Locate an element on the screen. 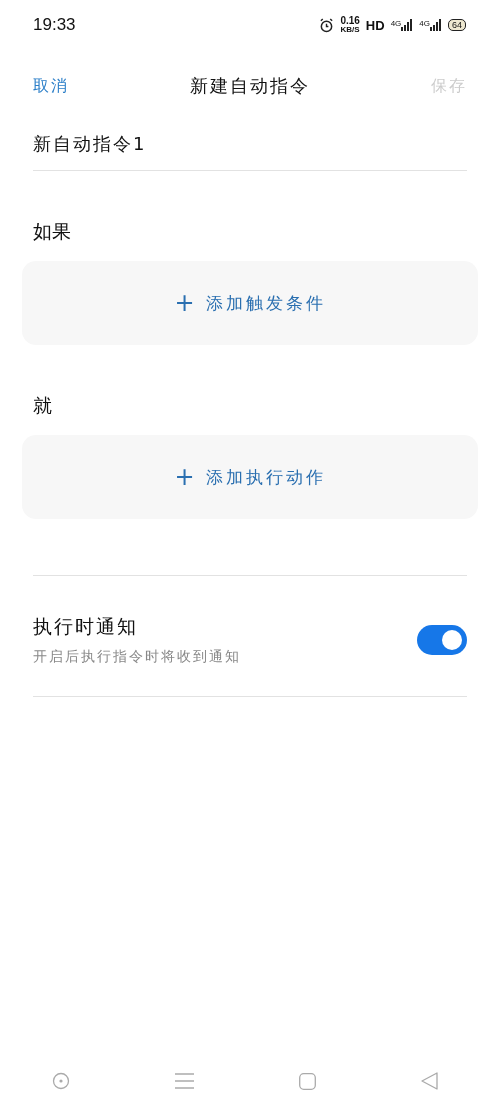  back-icon is located at coordinates (429, 1081).